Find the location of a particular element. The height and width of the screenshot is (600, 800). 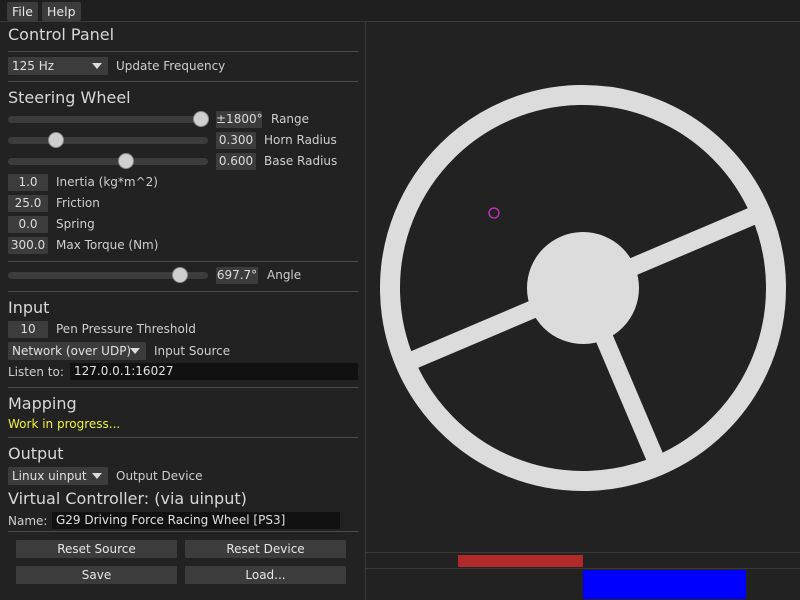

horn-radius-slider-handle is located at coordinates (56, 140).